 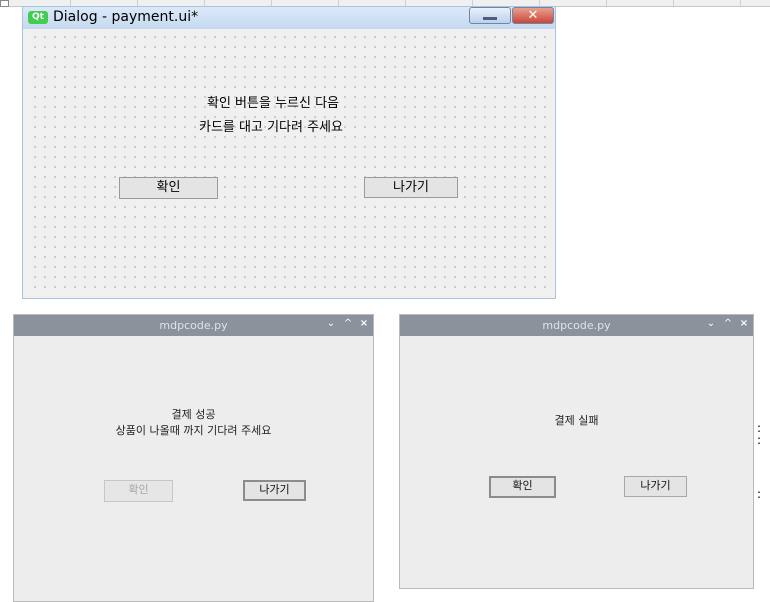 I want to click on instruction-label-line1: 확인 버튼을 누르신 다음, so click(x=273, y=103).